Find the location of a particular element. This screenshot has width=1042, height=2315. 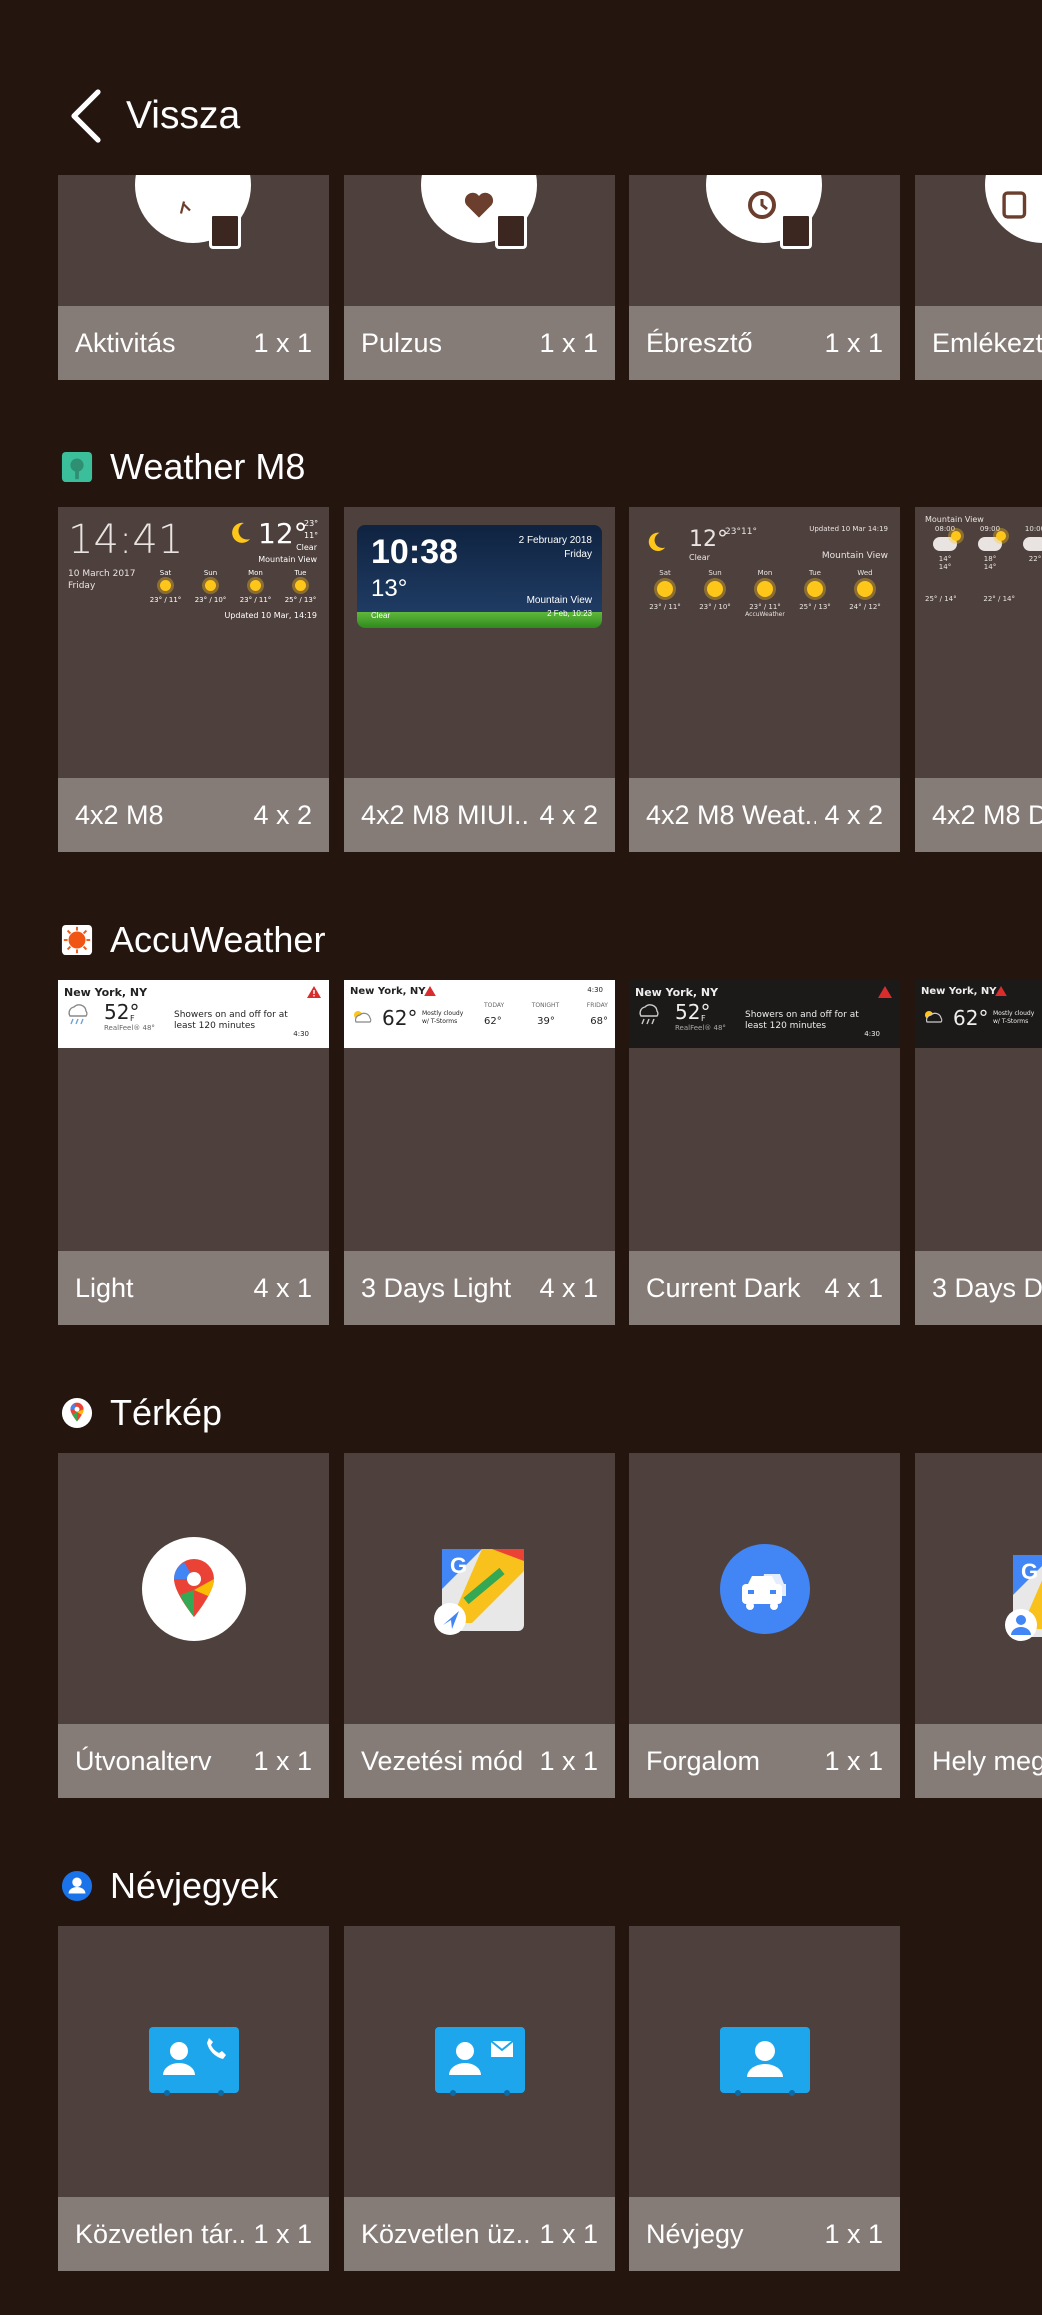

preview-day: Friday is located at coordinates (578, 554).